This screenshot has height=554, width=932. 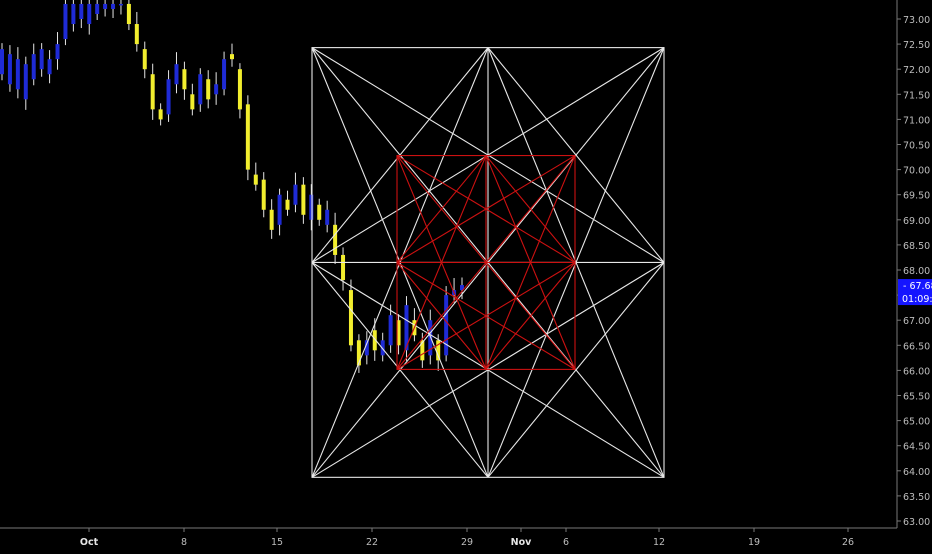 I want to click on x-tick-label: Oct, so click(x=89, y=542).